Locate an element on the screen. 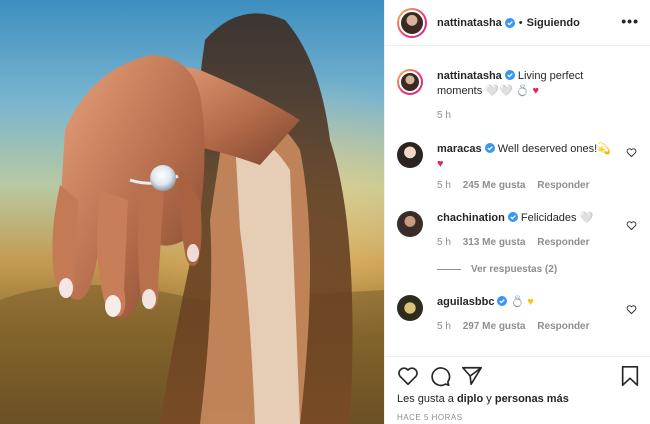 The image size is (650, 424). actions-divider is located at coordinates (517, 356).